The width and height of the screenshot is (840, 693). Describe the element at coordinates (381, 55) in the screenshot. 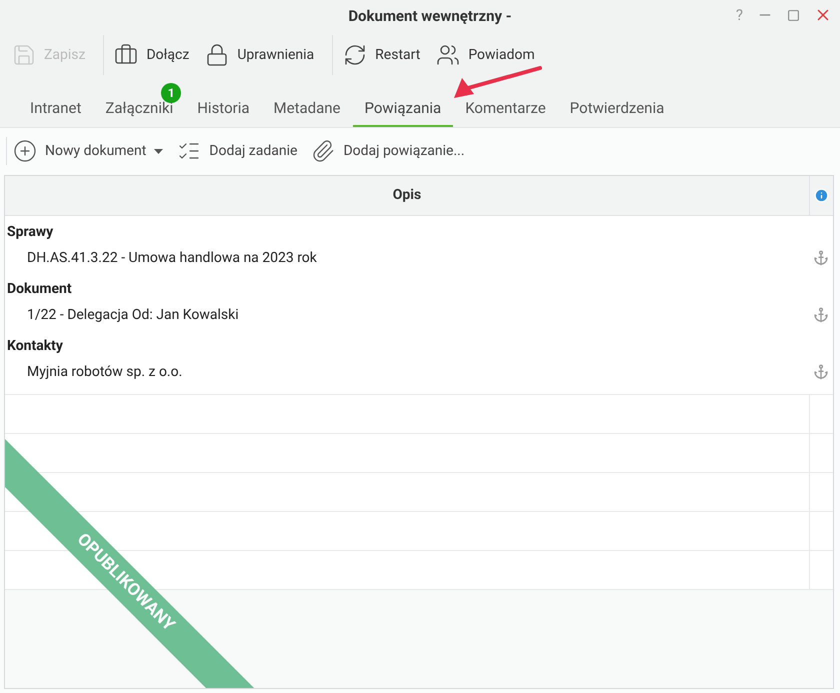

I see `toolbar-button: Restart` at that location.